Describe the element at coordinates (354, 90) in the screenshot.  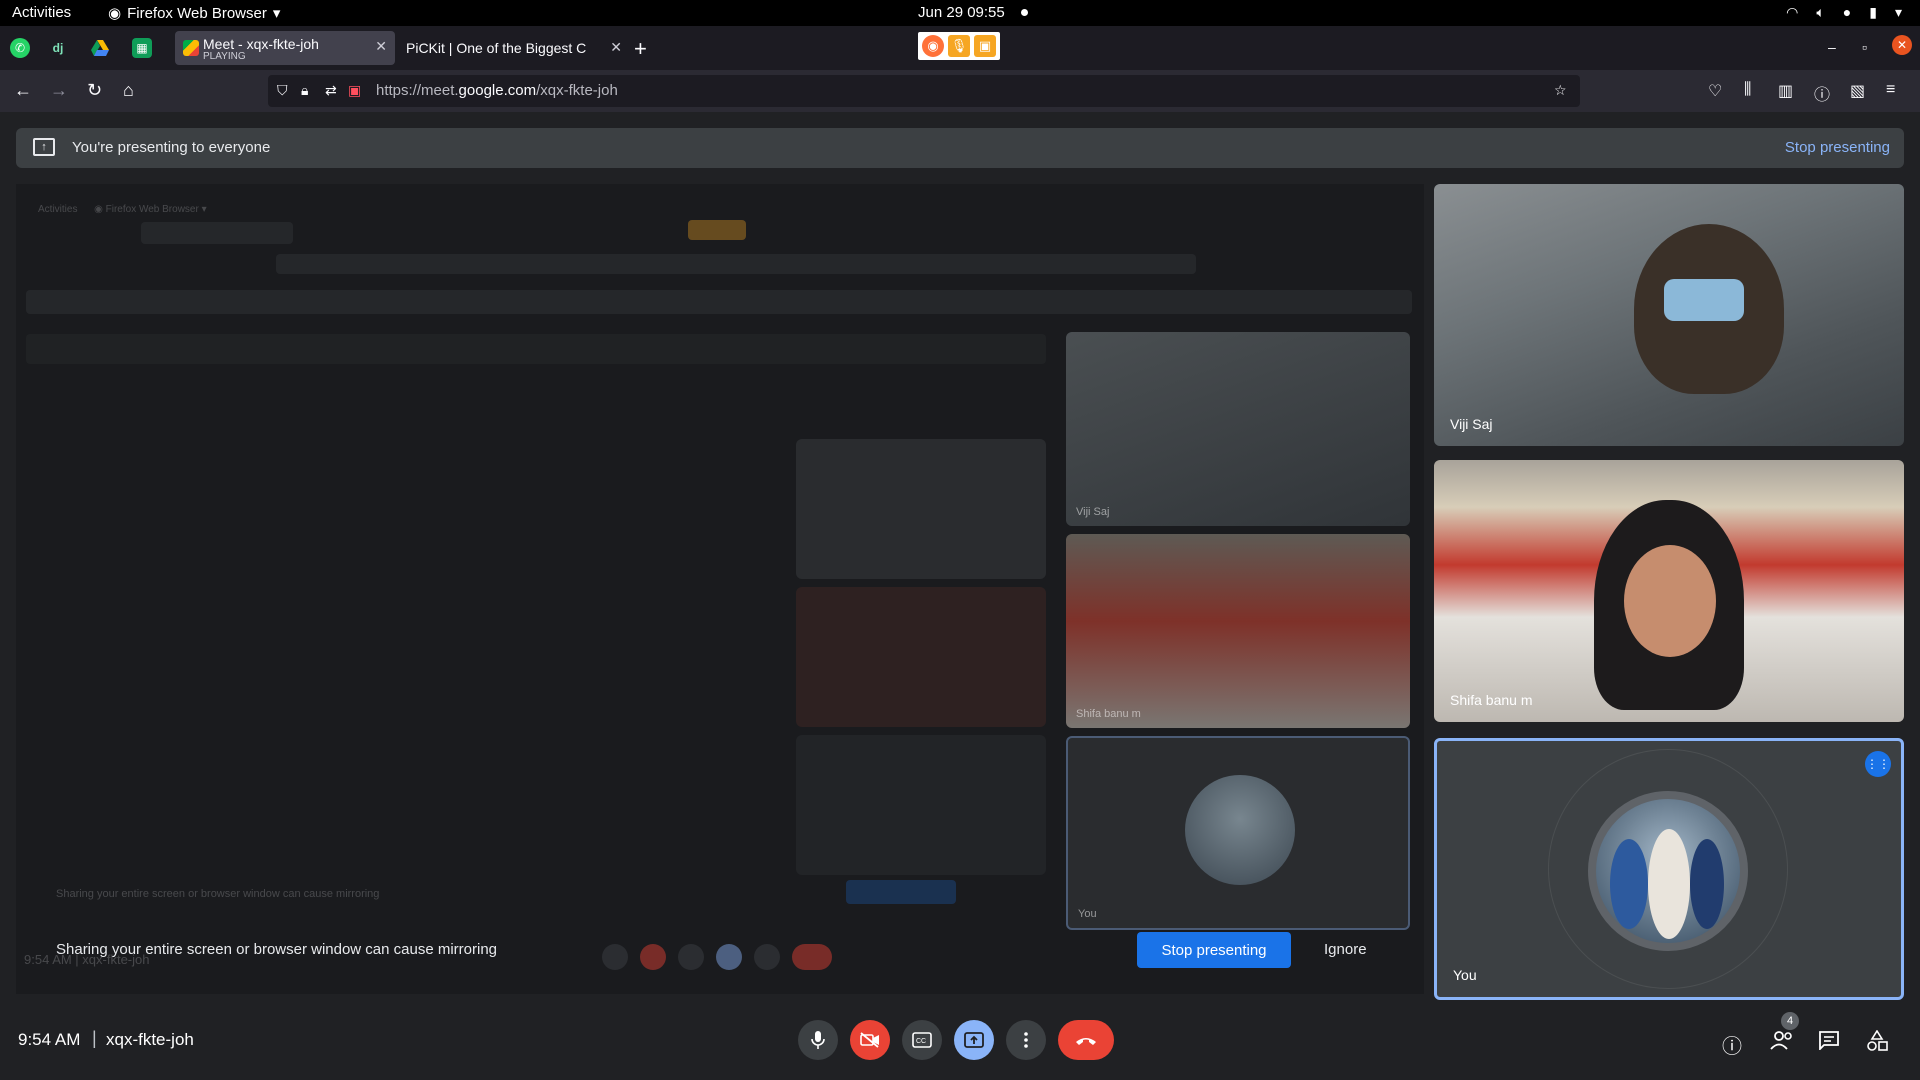
I see `screen-share-permission-icon: ▣` at that location.